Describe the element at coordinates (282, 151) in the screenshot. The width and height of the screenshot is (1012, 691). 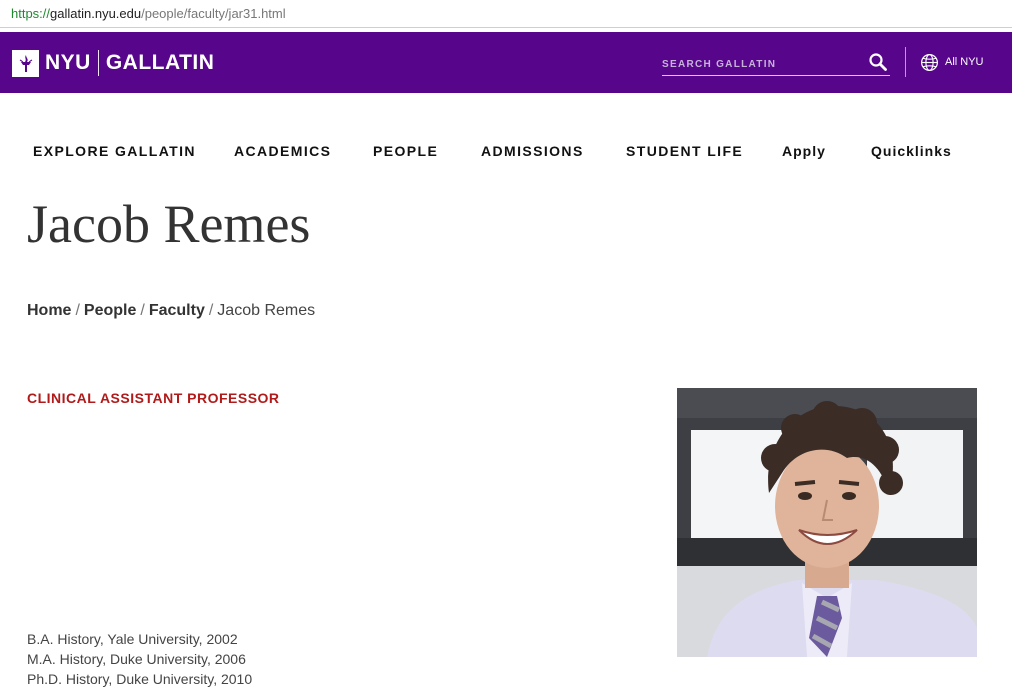
I see `nav-academics: ACADEMICS` at that location.